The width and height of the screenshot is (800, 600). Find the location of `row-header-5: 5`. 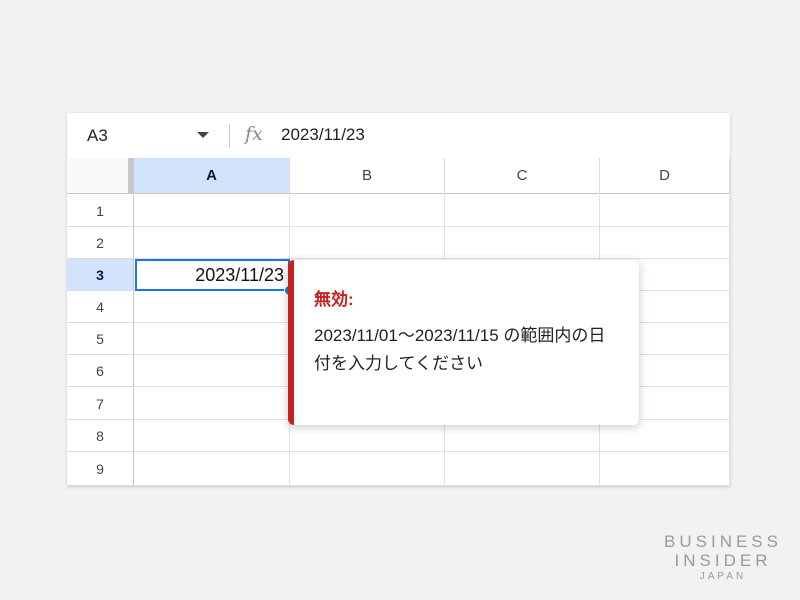

row-header-5: 5 is located at coordinates (100, 339).